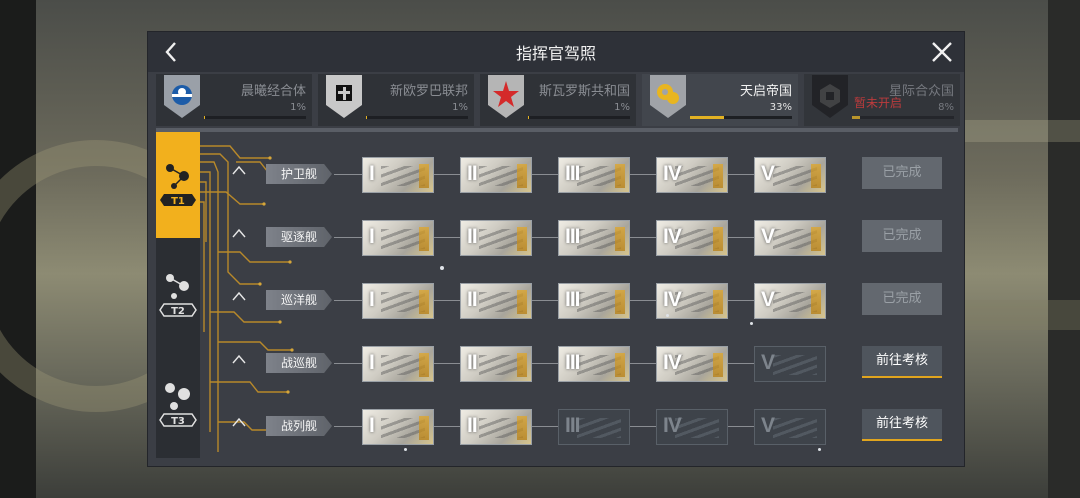 Image resolution: width=1080 pixels, height=498 pixels. I want to click on tab-percent: 8%, so click(946, 107).